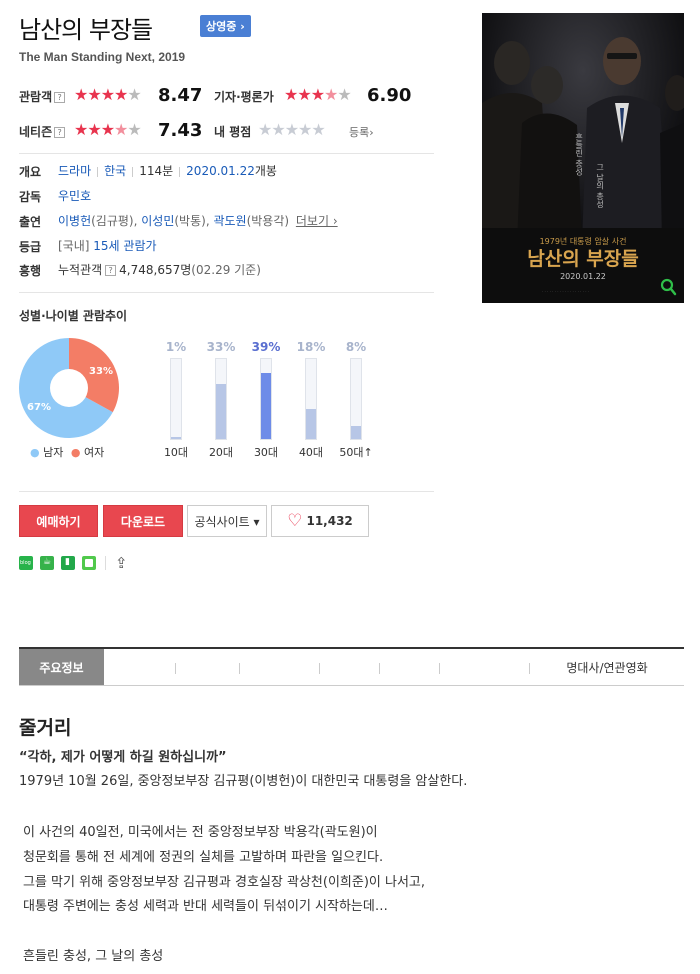  Describe the element at coordinates (89, 563) in the screenshot. I see `band-share-icon` at that location.